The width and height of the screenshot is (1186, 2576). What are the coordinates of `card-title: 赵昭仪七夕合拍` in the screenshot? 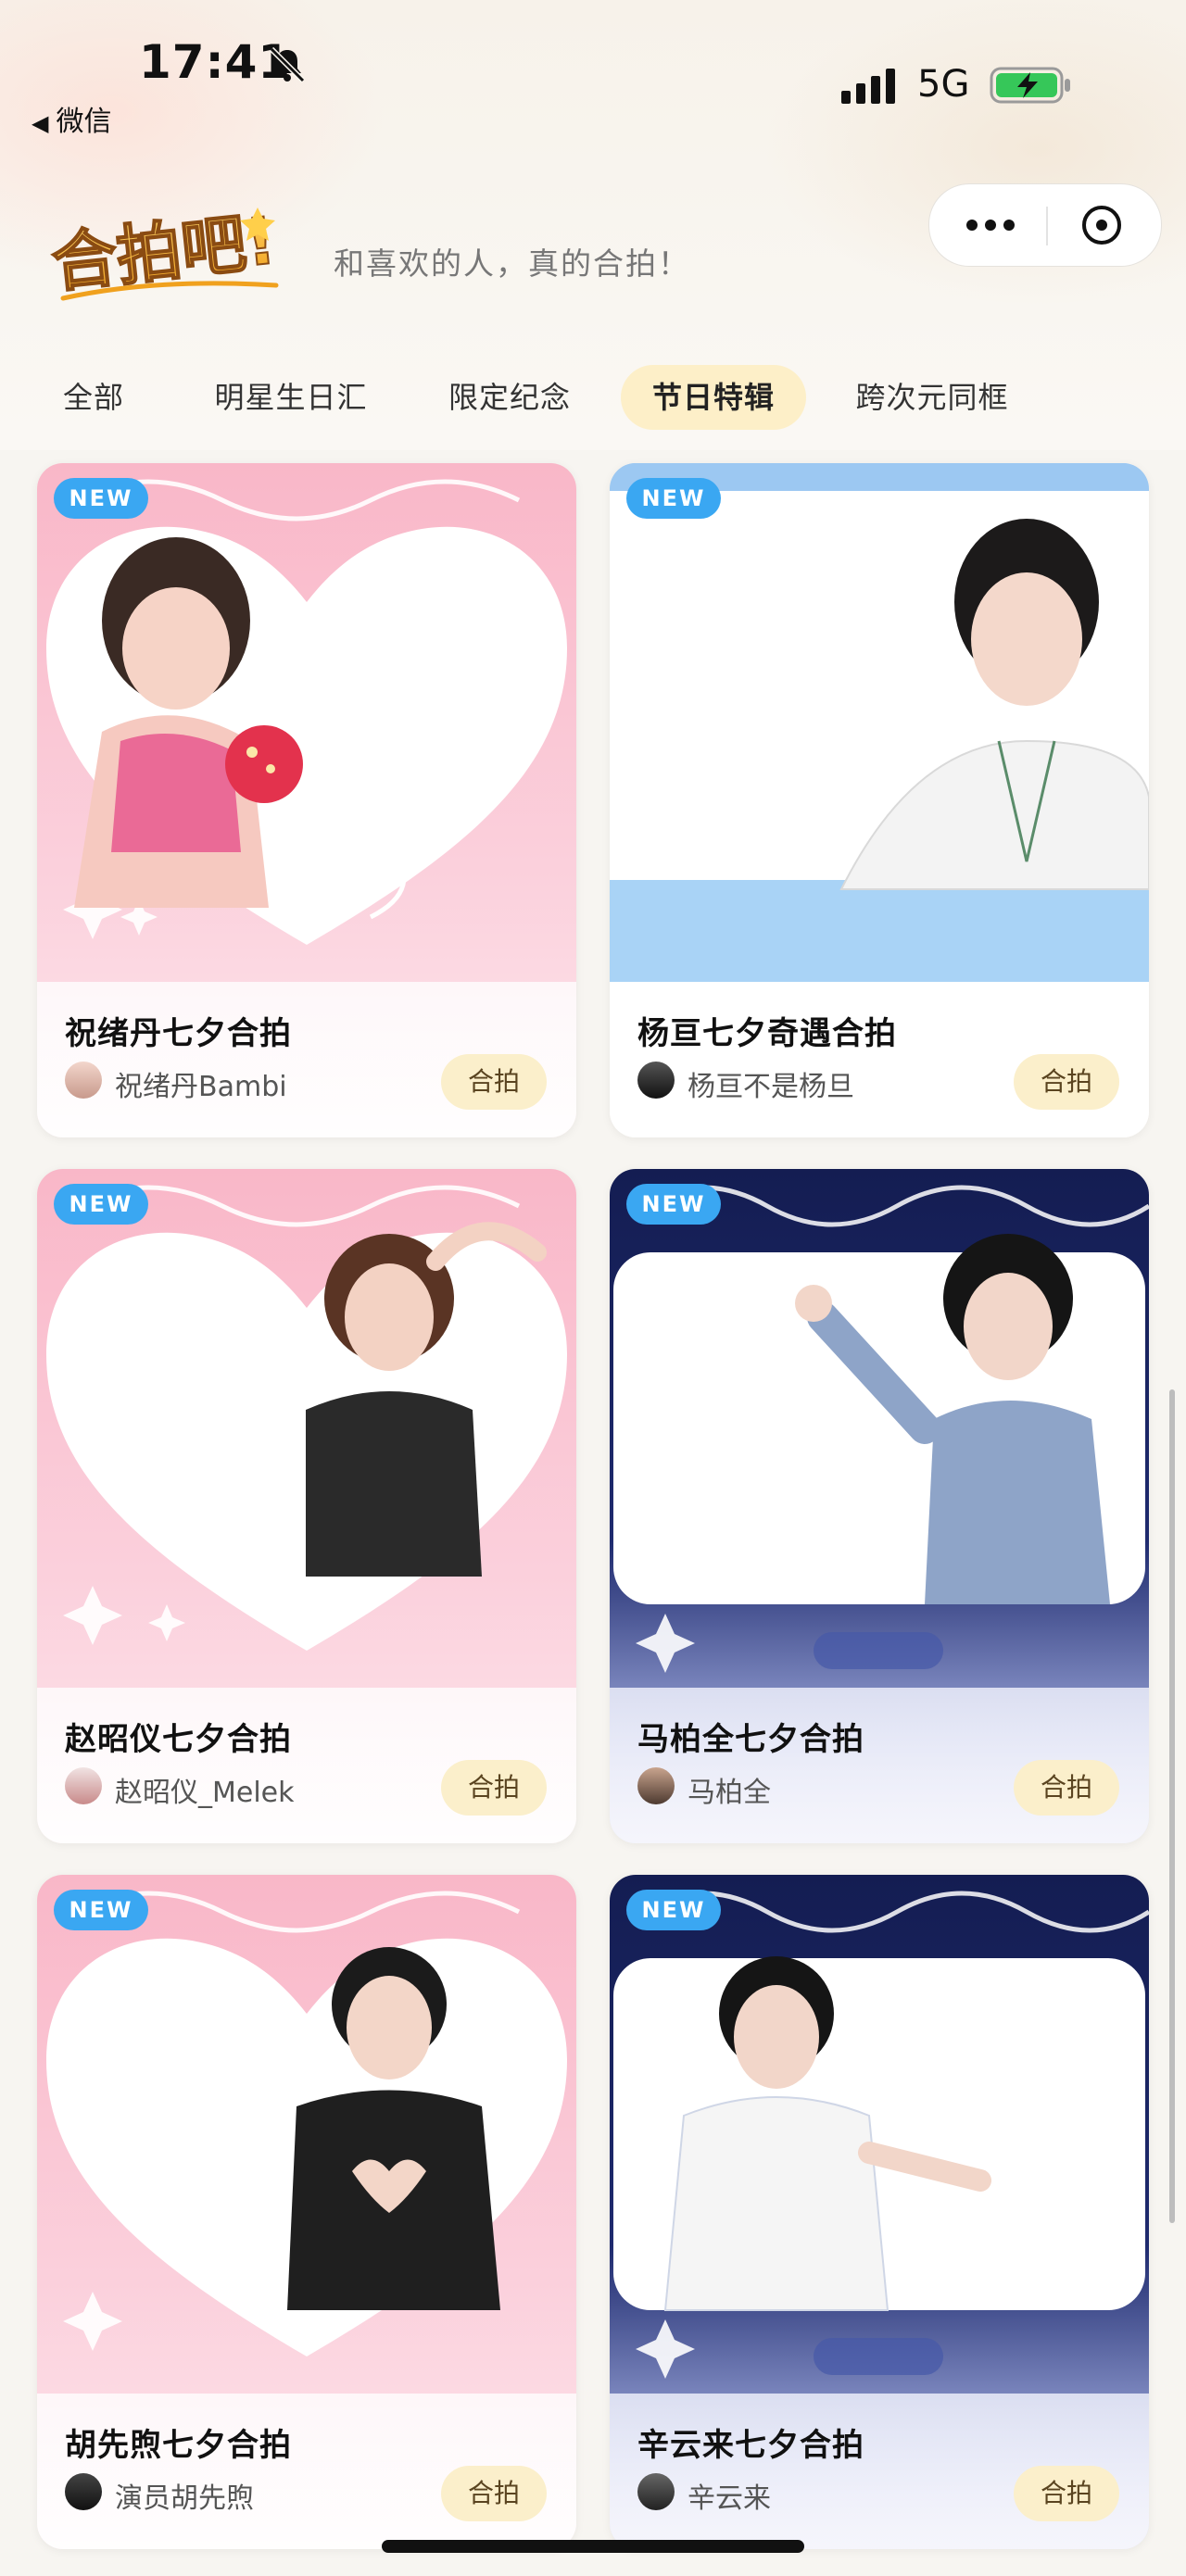 It's located at (178, 1739).